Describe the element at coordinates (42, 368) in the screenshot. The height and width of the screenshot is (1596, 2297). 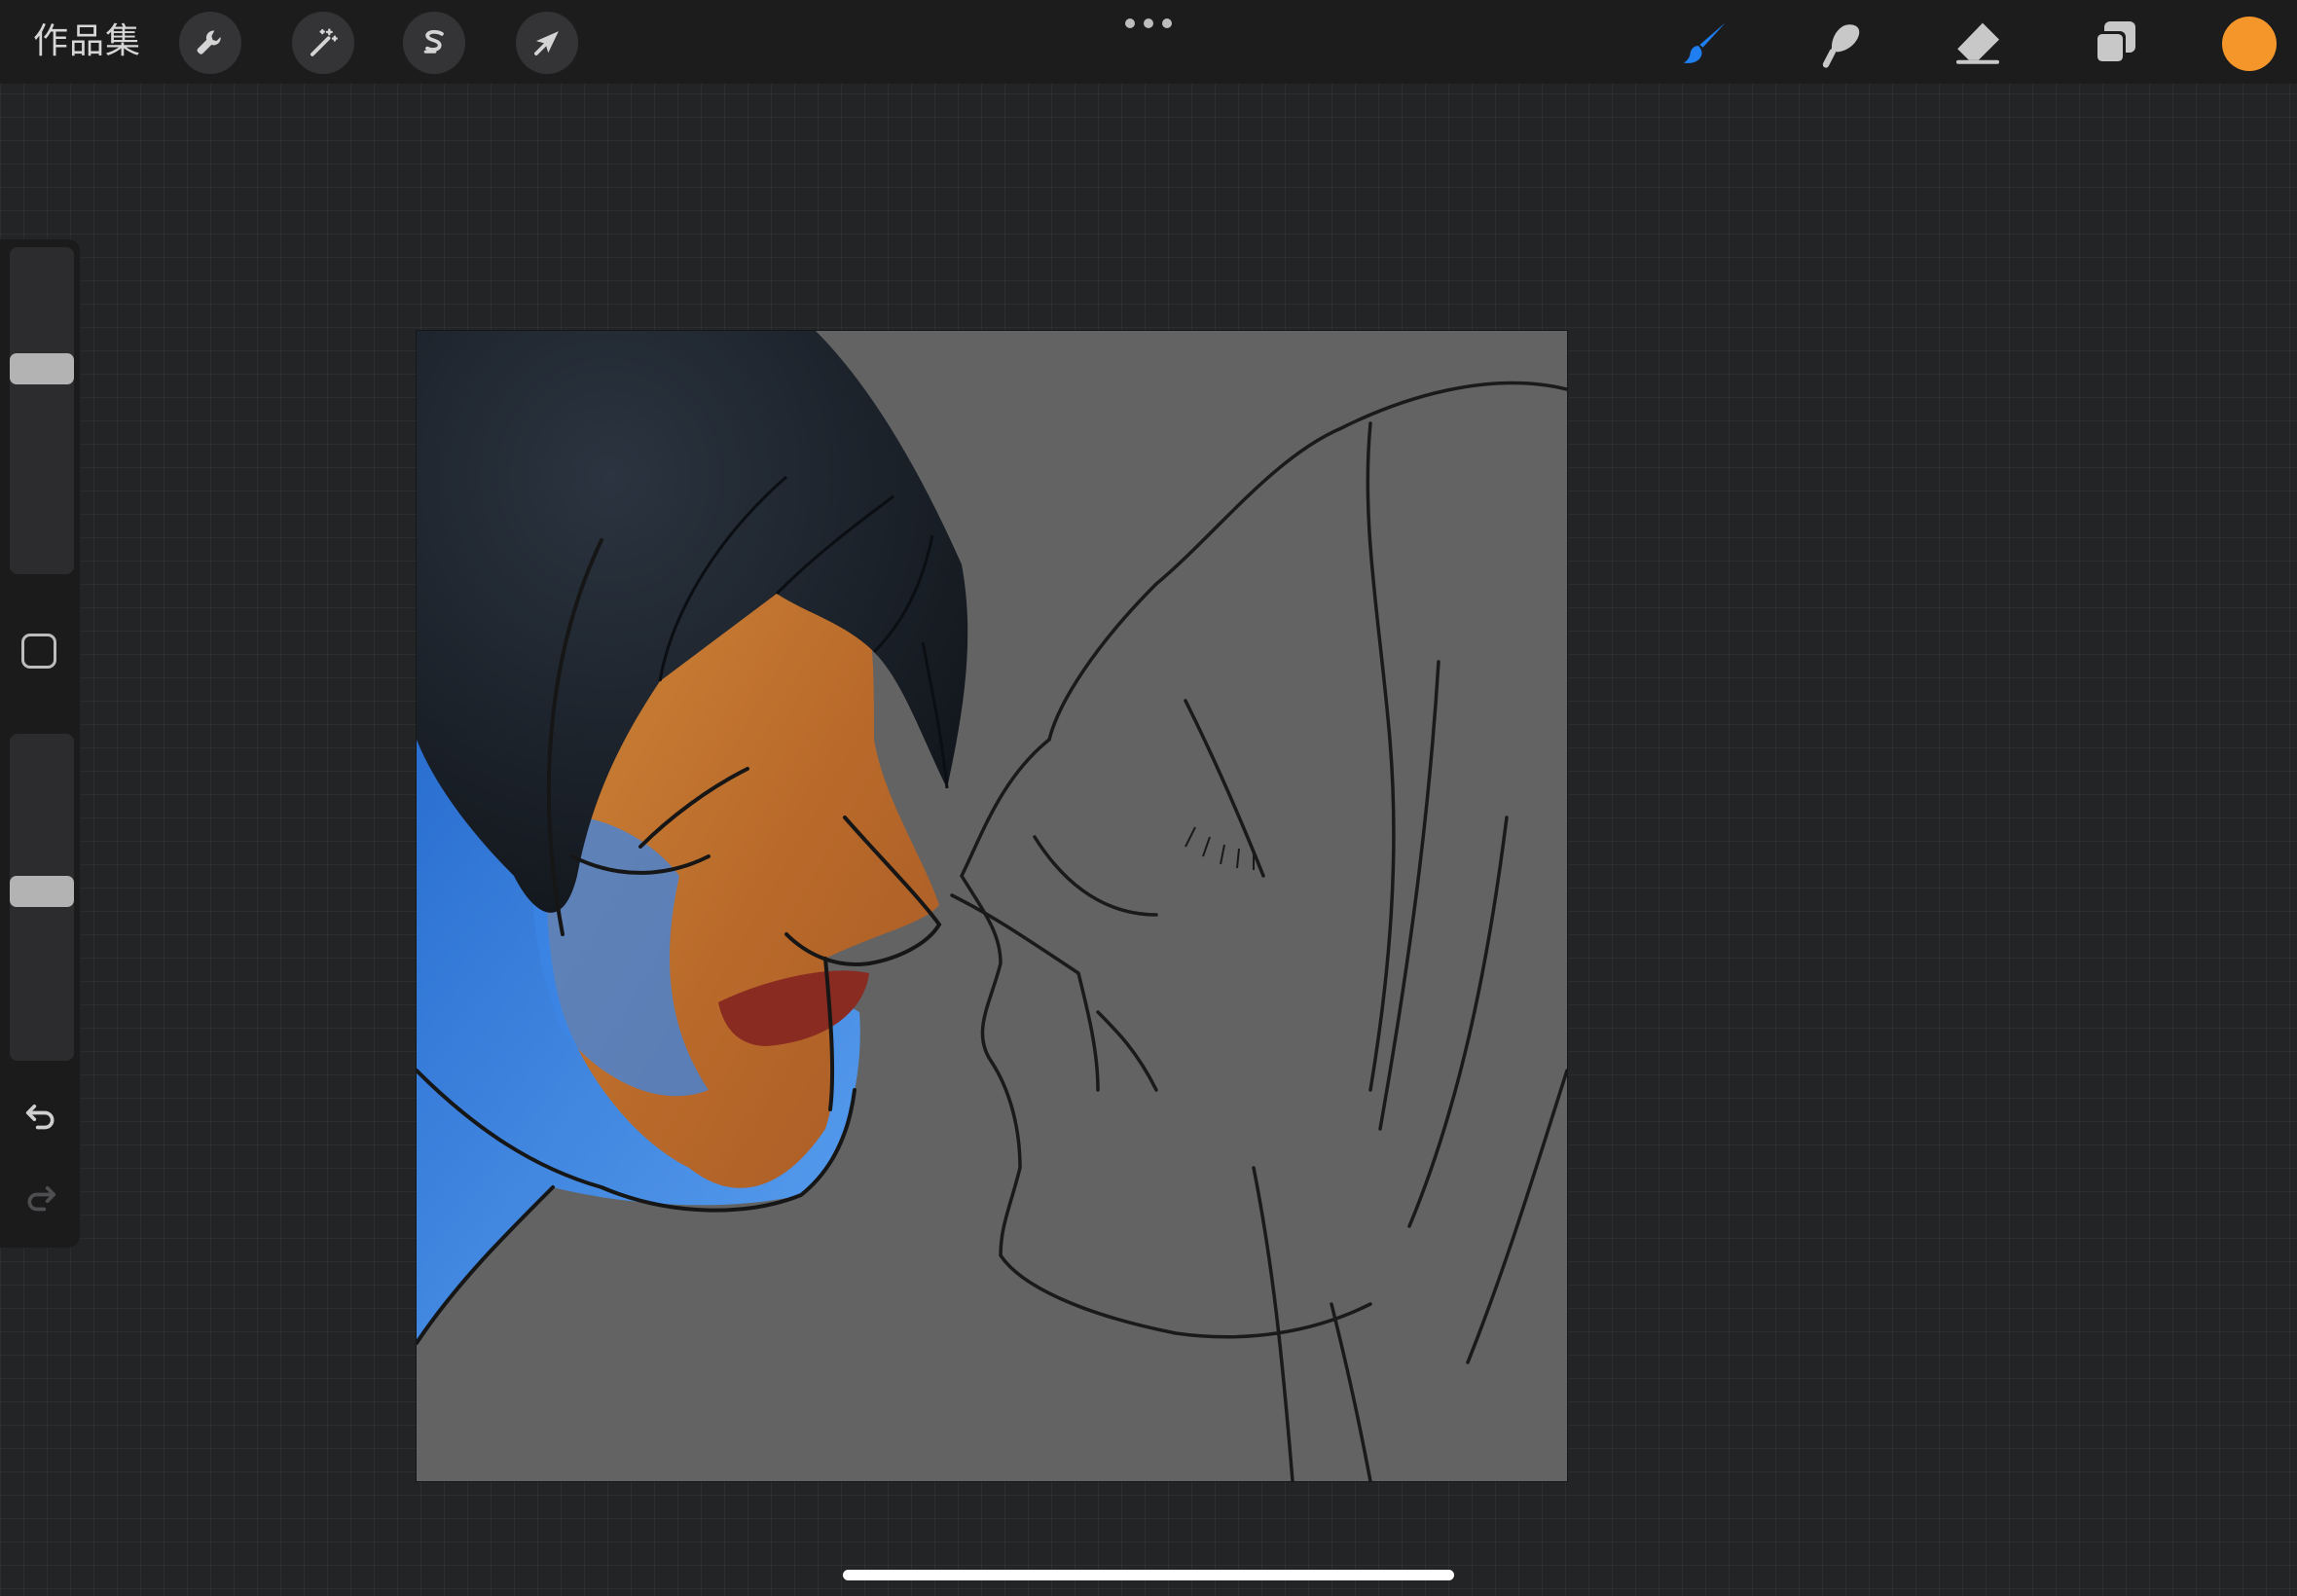
I see `brush-size-thumb` at that location.